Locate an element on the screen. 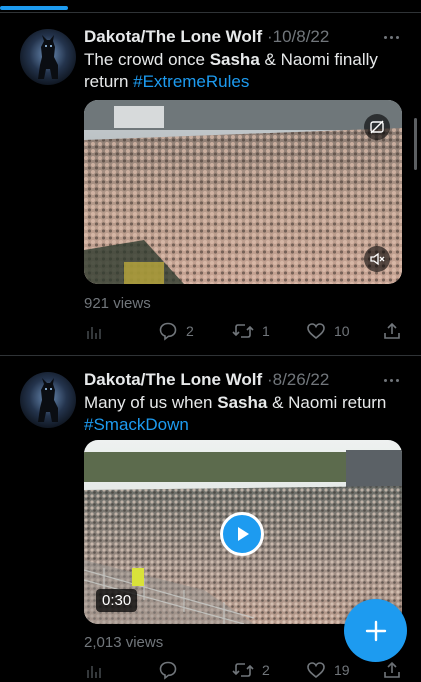 This screenshot has width=421, height=682. tweet-actions: 2 19 is located at coordinates (243, 670).